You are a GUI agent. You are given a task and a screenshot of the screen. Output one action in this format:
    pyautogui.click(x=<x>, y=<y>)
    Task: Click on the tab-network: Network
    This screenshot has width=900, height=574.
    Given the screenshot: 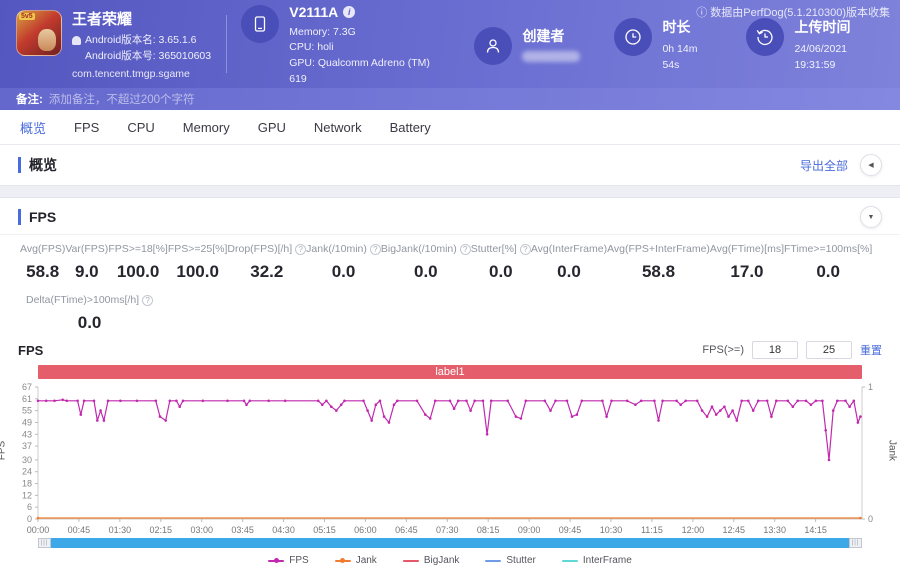 What is the action you would take?
    pyautogui.click(x=338, y=127)
    